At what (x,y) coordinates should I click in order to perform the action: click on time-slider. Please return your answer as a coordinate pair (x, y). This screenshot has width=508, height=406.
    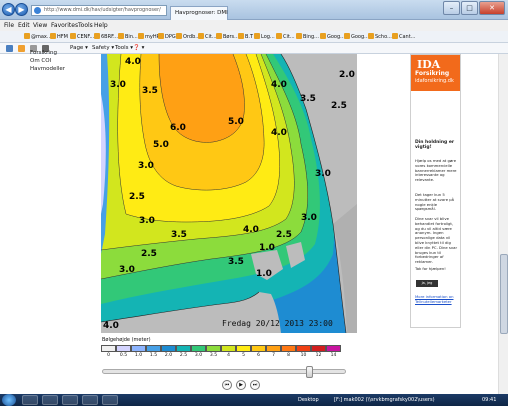
    Looking at the image, I should click on (224, 372).